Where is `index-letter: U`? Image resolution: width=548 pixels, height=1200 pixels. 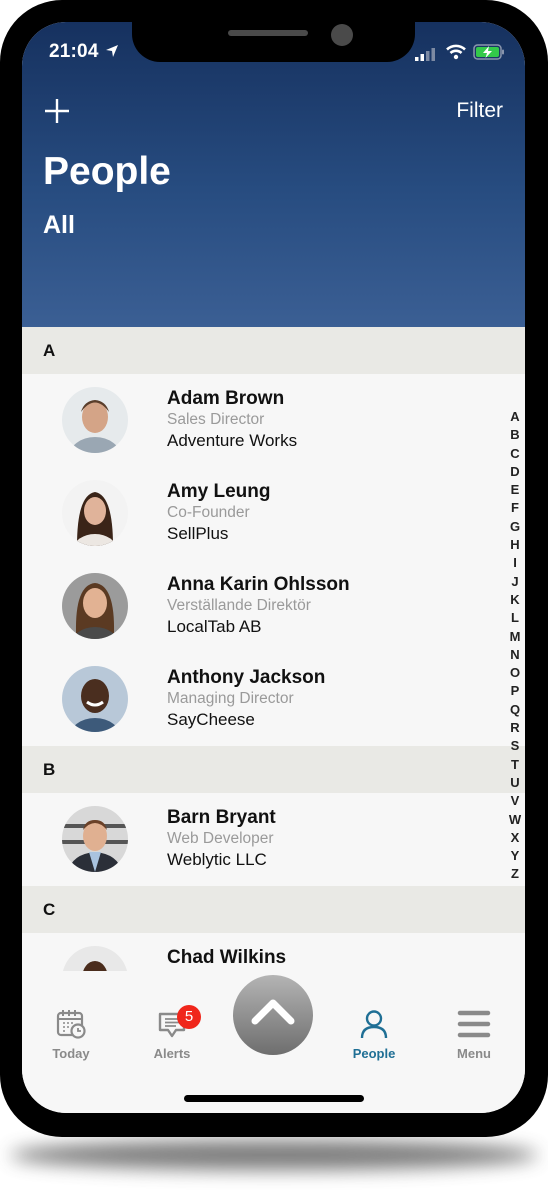 index-letter: U is located at coordinates (515, 783).